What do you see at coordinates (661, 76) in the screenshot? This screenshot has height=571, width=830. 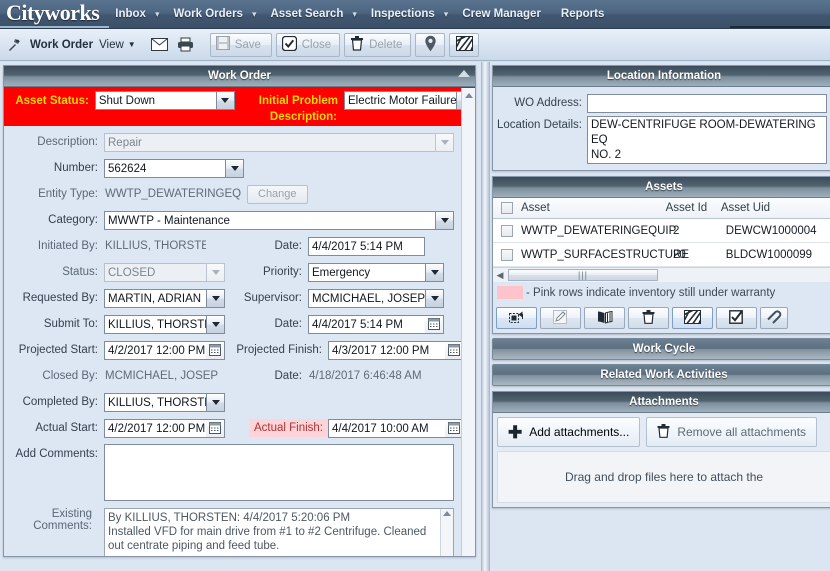 I see `location-panel-header: Location Information` at bounding box center [661, 76].